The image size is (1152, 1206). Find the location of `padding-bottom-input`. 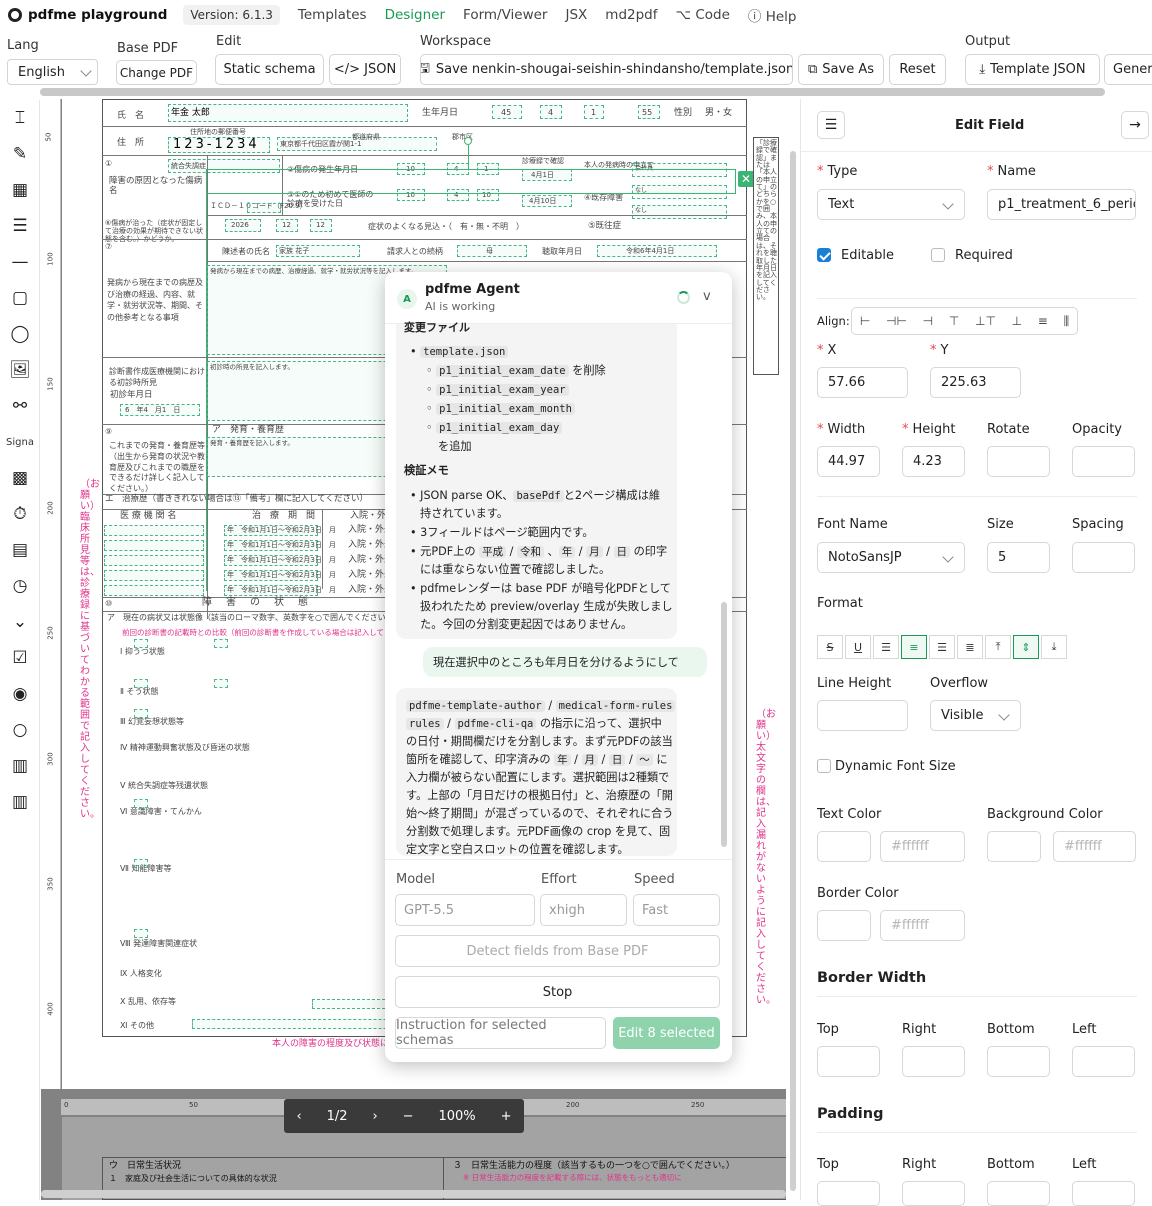

padding-bottom-input is located at coordinates (1018, 1193).